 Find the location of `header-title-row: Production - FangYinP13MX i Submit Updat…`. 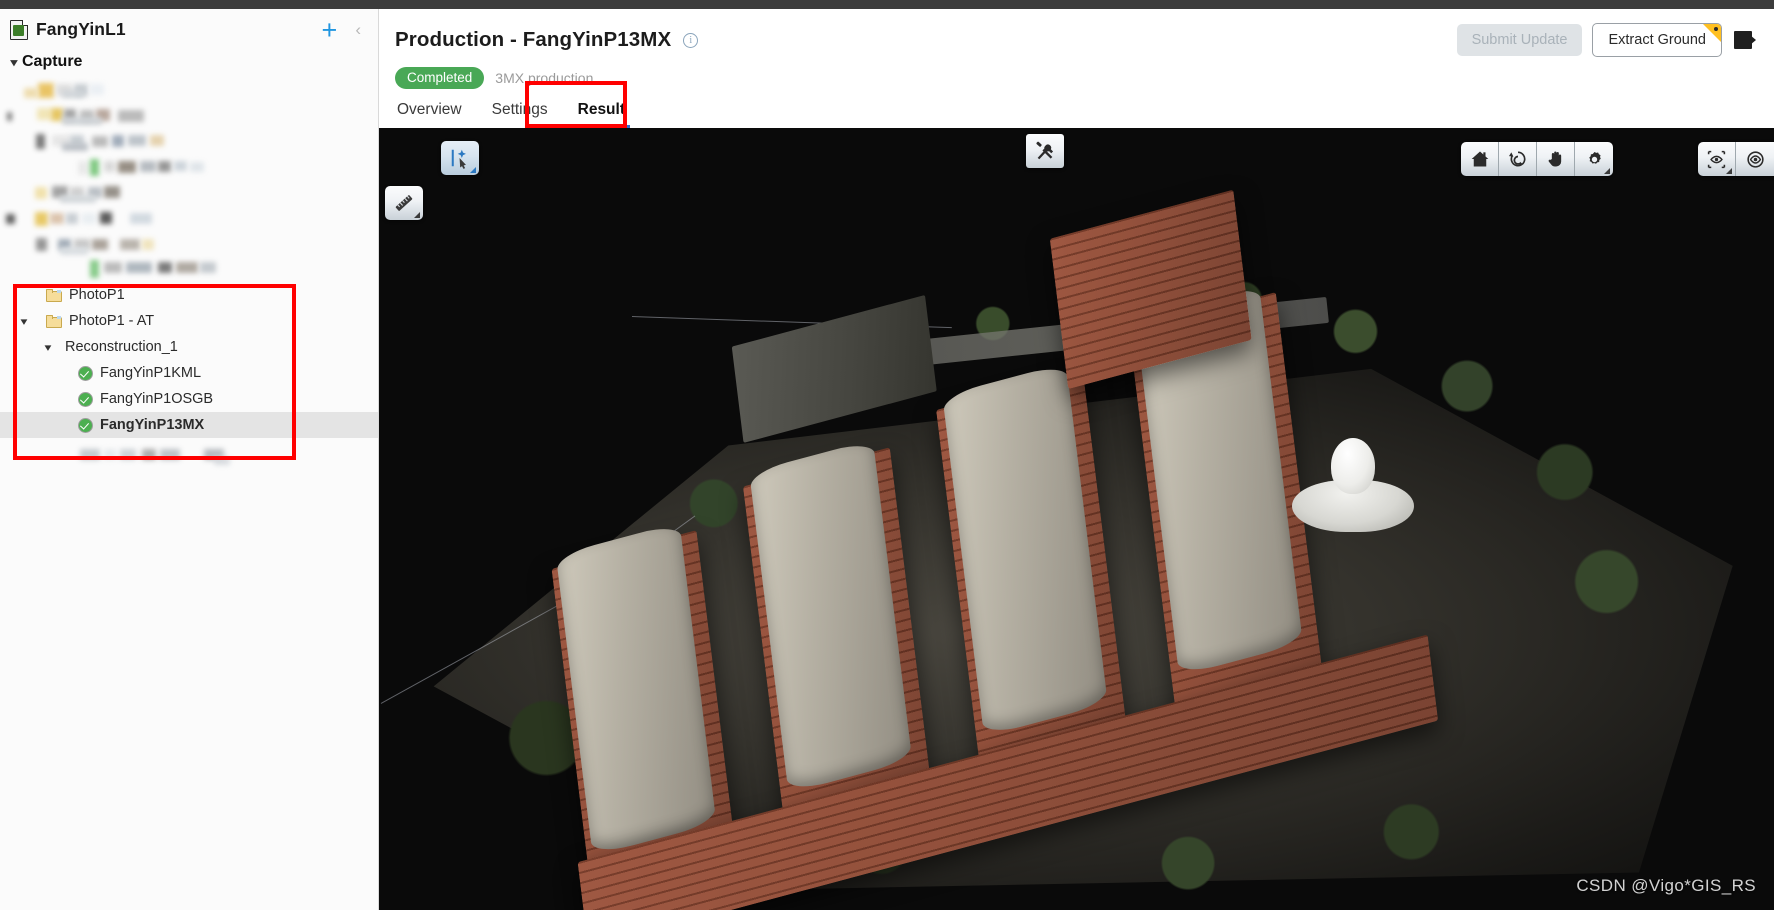

header-title-row: Production - FangYinP13MX i Submit Updat… is located at coordinates (1076, 40).